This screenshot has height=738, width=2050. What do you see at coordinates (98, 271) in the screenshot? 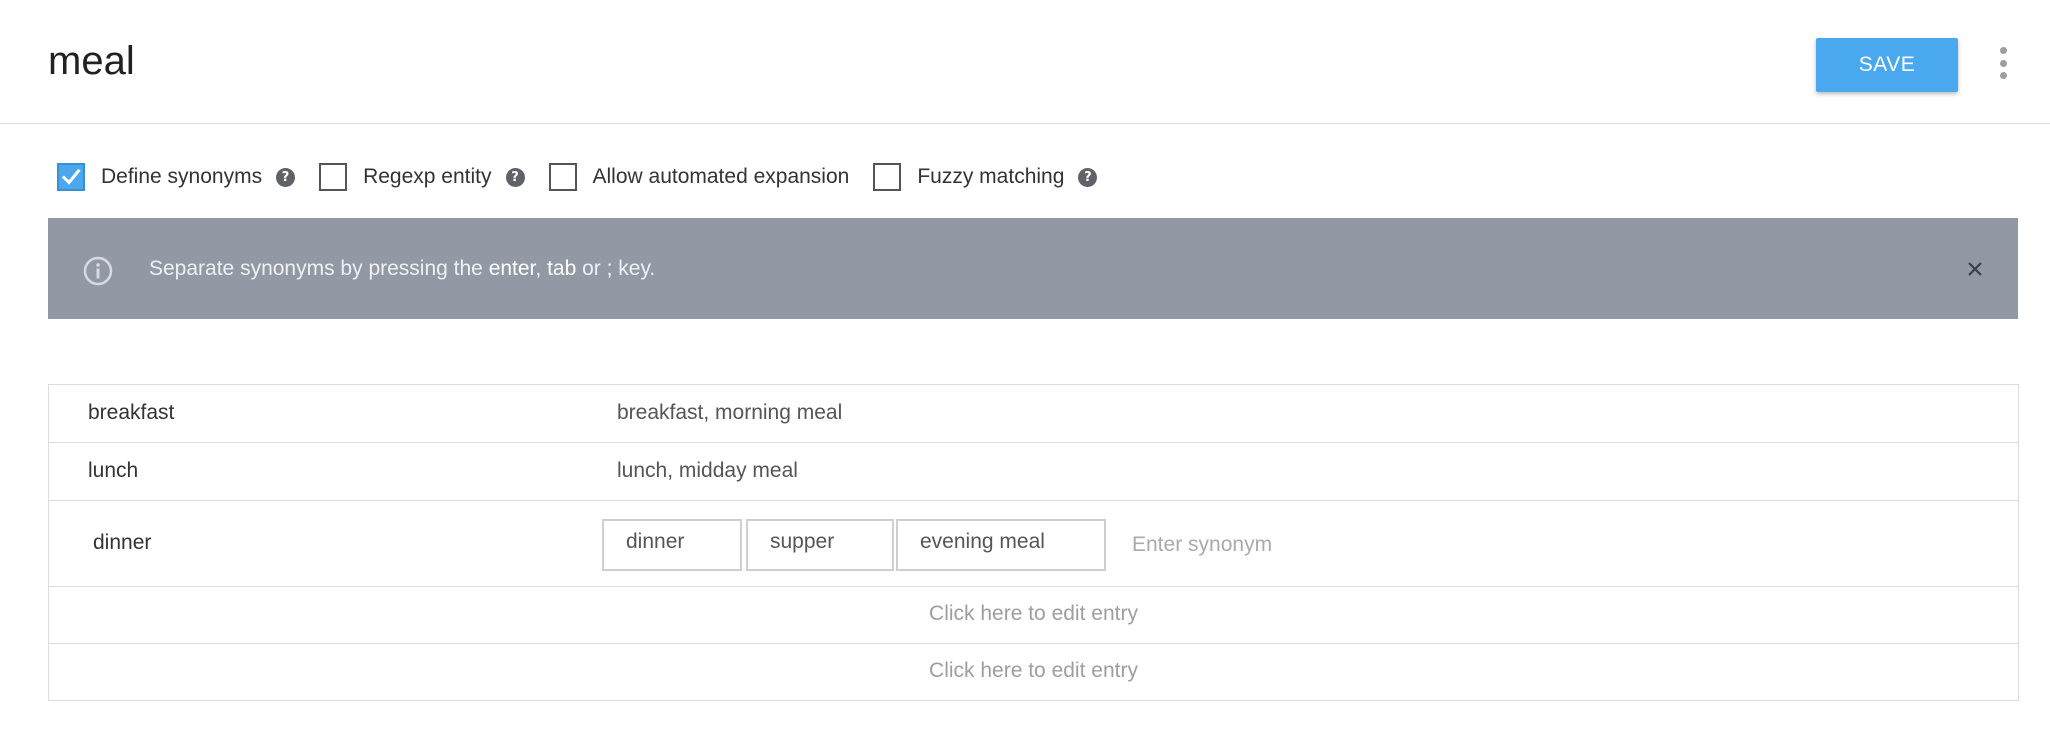
I see `info-icon` at bounding box center [98, 271].